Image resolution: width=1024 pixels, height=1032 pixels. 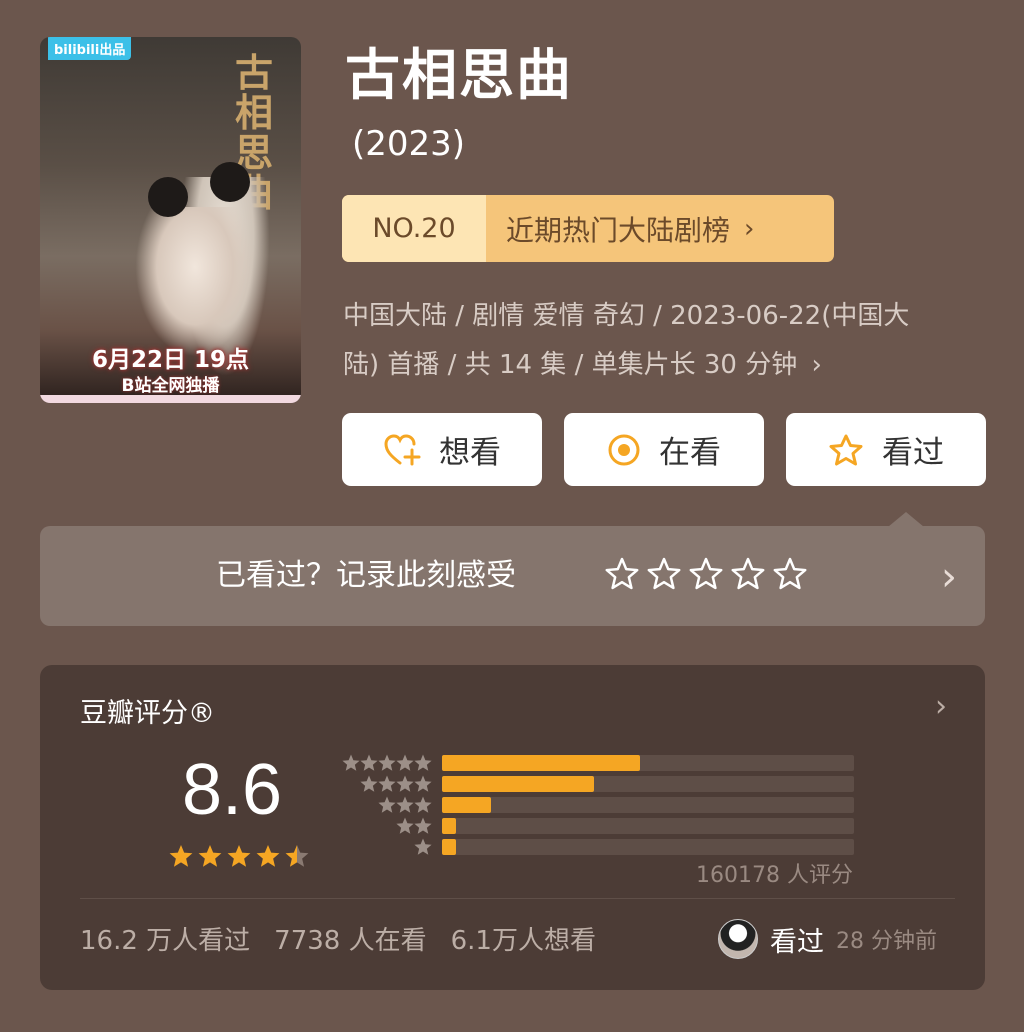 I want to click on meta-line: 中国大陆 / 剧情 爱情 奇幻 / 2023-06-22(中国大, so click(x=626, y=316).